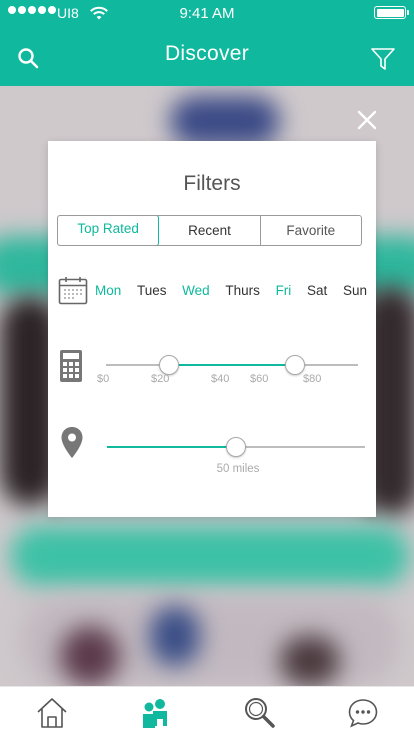 Image resolution: width=414 pixels, height=736 pixels. What do you see at coordinates (108, 290) in the screenshot?
I see `day-mon: Mon` at bounding box center [108, 290].